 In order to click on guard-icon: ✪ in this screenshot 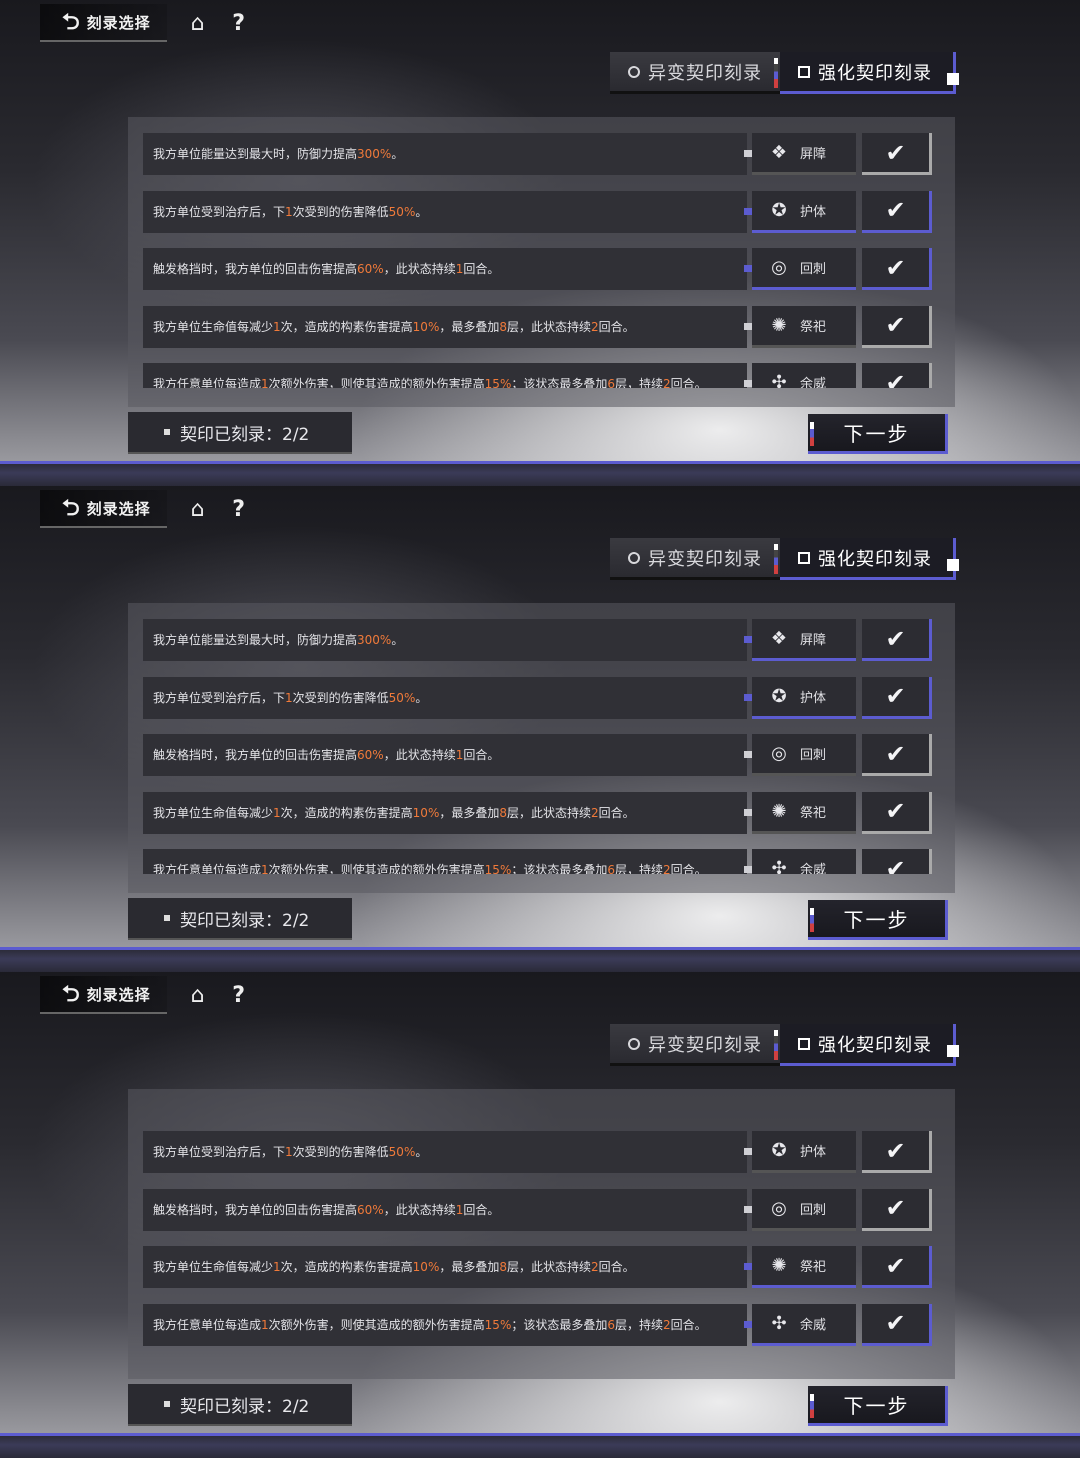, I will do `click(779, 210)`.